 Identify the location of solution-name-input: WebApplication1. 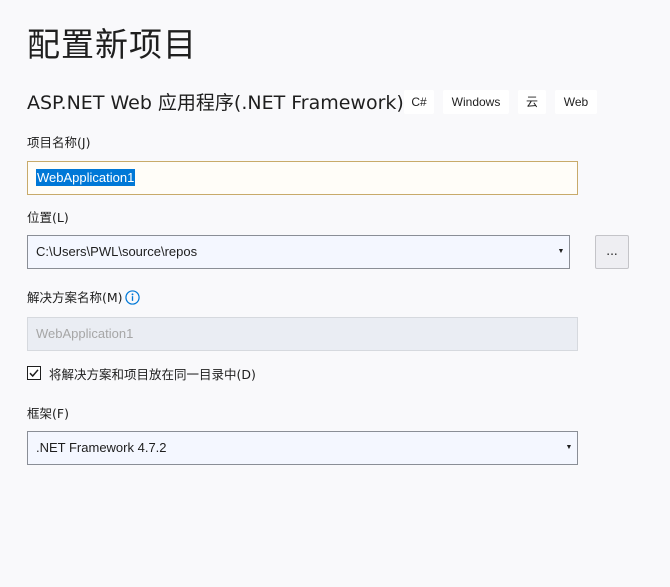
(302, 334).